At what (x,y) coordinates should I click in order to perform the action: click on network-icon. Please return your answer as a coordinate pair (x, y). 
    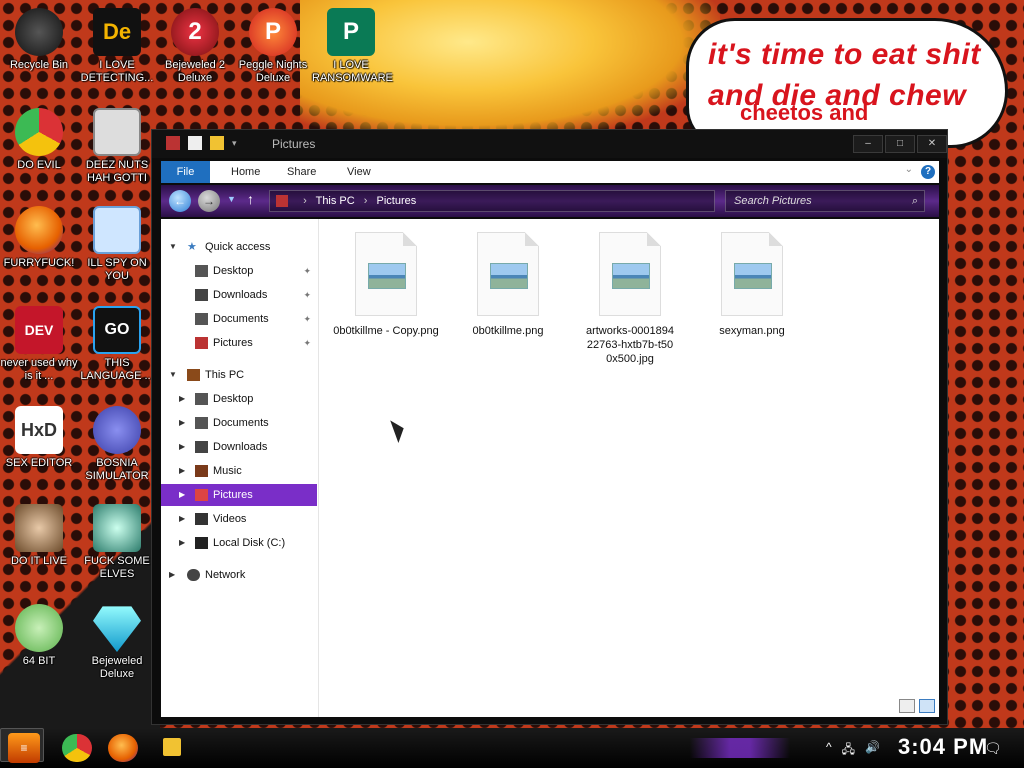
    Looking at the image, I should click on (193, 575).